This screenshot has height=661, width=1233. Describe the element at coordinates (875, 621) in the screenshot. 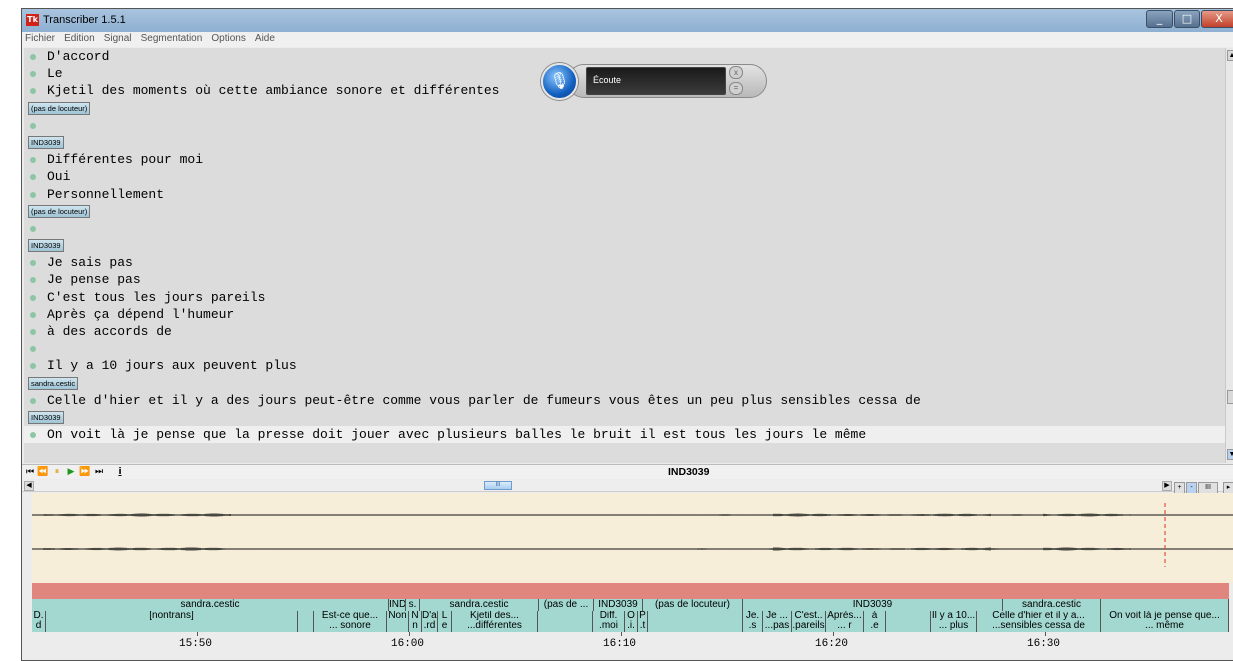

I see `segment-tier-cell: à .e` at that location.